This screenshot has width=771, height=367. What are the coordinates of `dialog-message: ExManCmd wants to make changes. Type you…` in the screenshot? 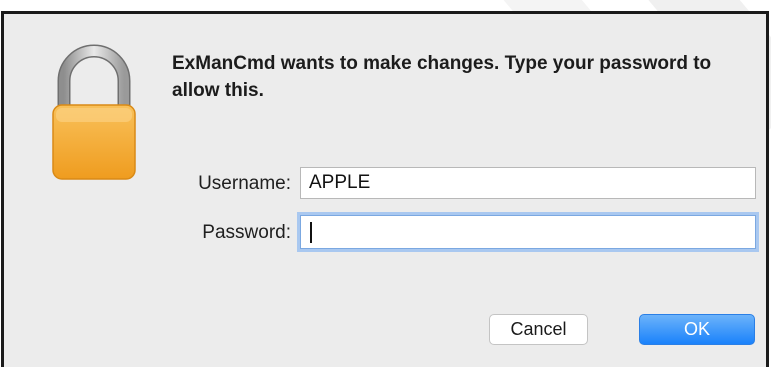 It's located at (442, 77).